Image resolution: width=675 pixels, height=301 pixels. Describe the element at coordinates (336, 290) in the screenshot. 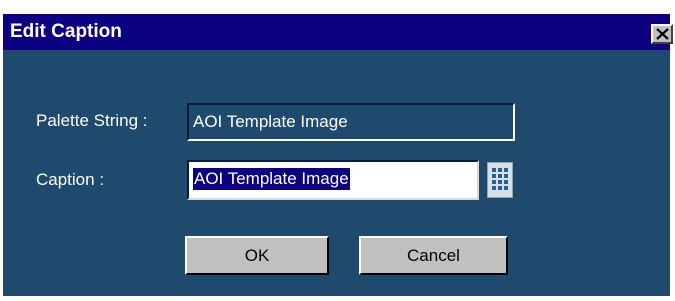

I see `dialog-bottom-edge` at that location.